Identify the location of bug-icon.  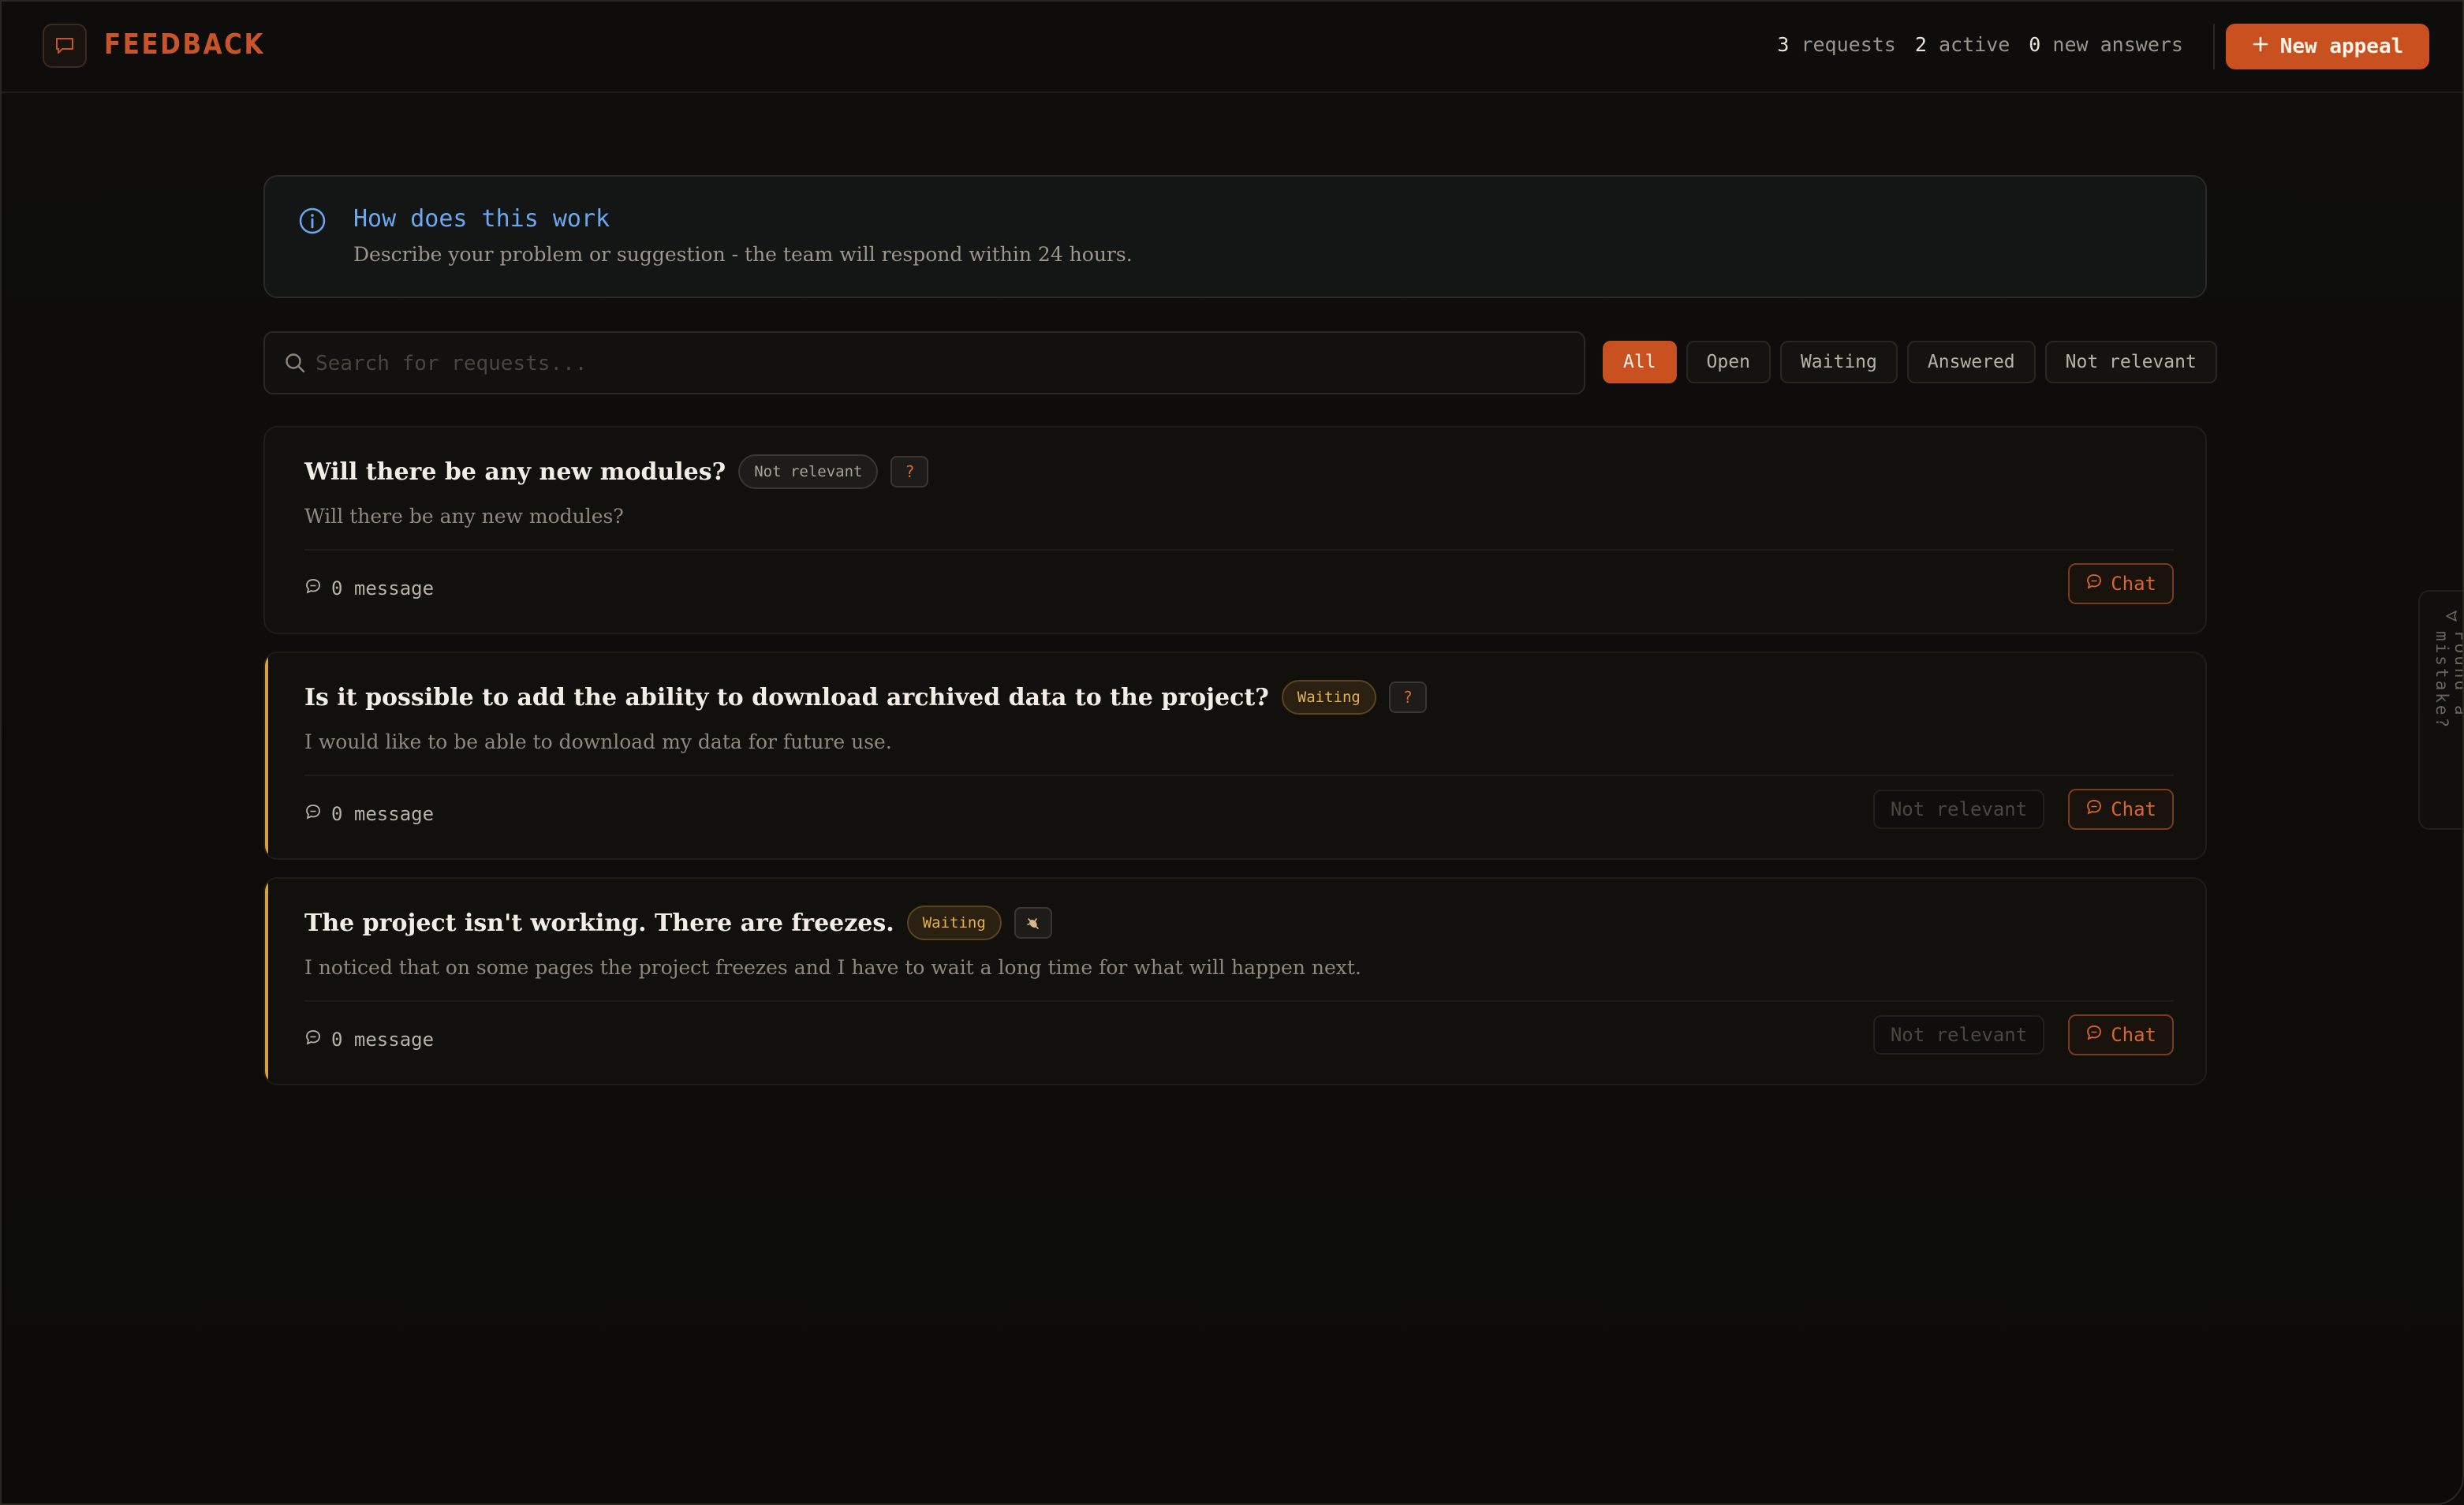
(1033, 923).